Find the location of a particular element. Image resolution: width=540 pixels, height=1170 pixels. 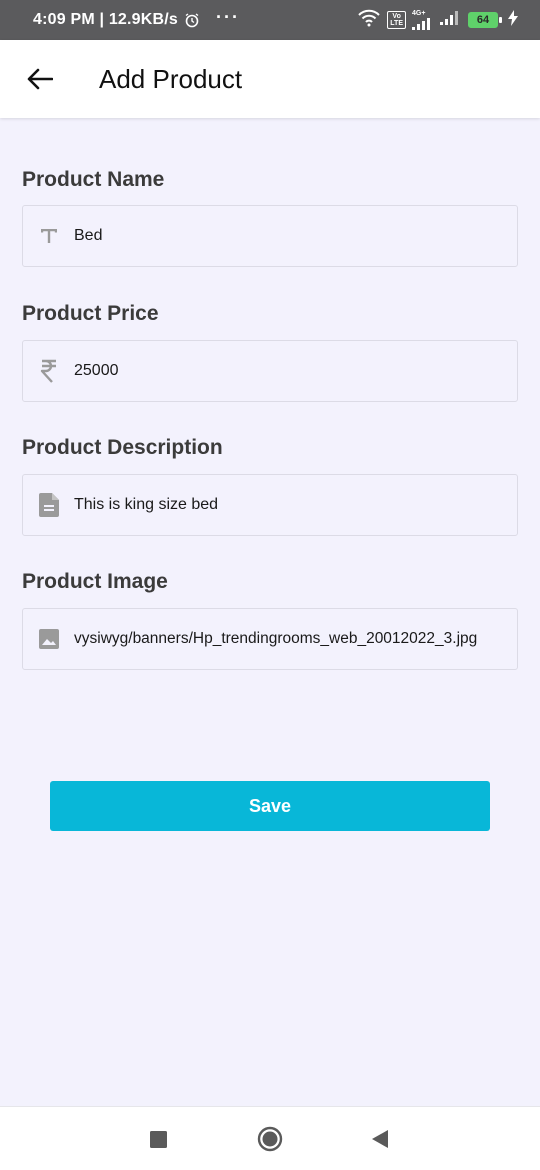

field-label-product-name: Product Name is located at coordinates (93, 179).